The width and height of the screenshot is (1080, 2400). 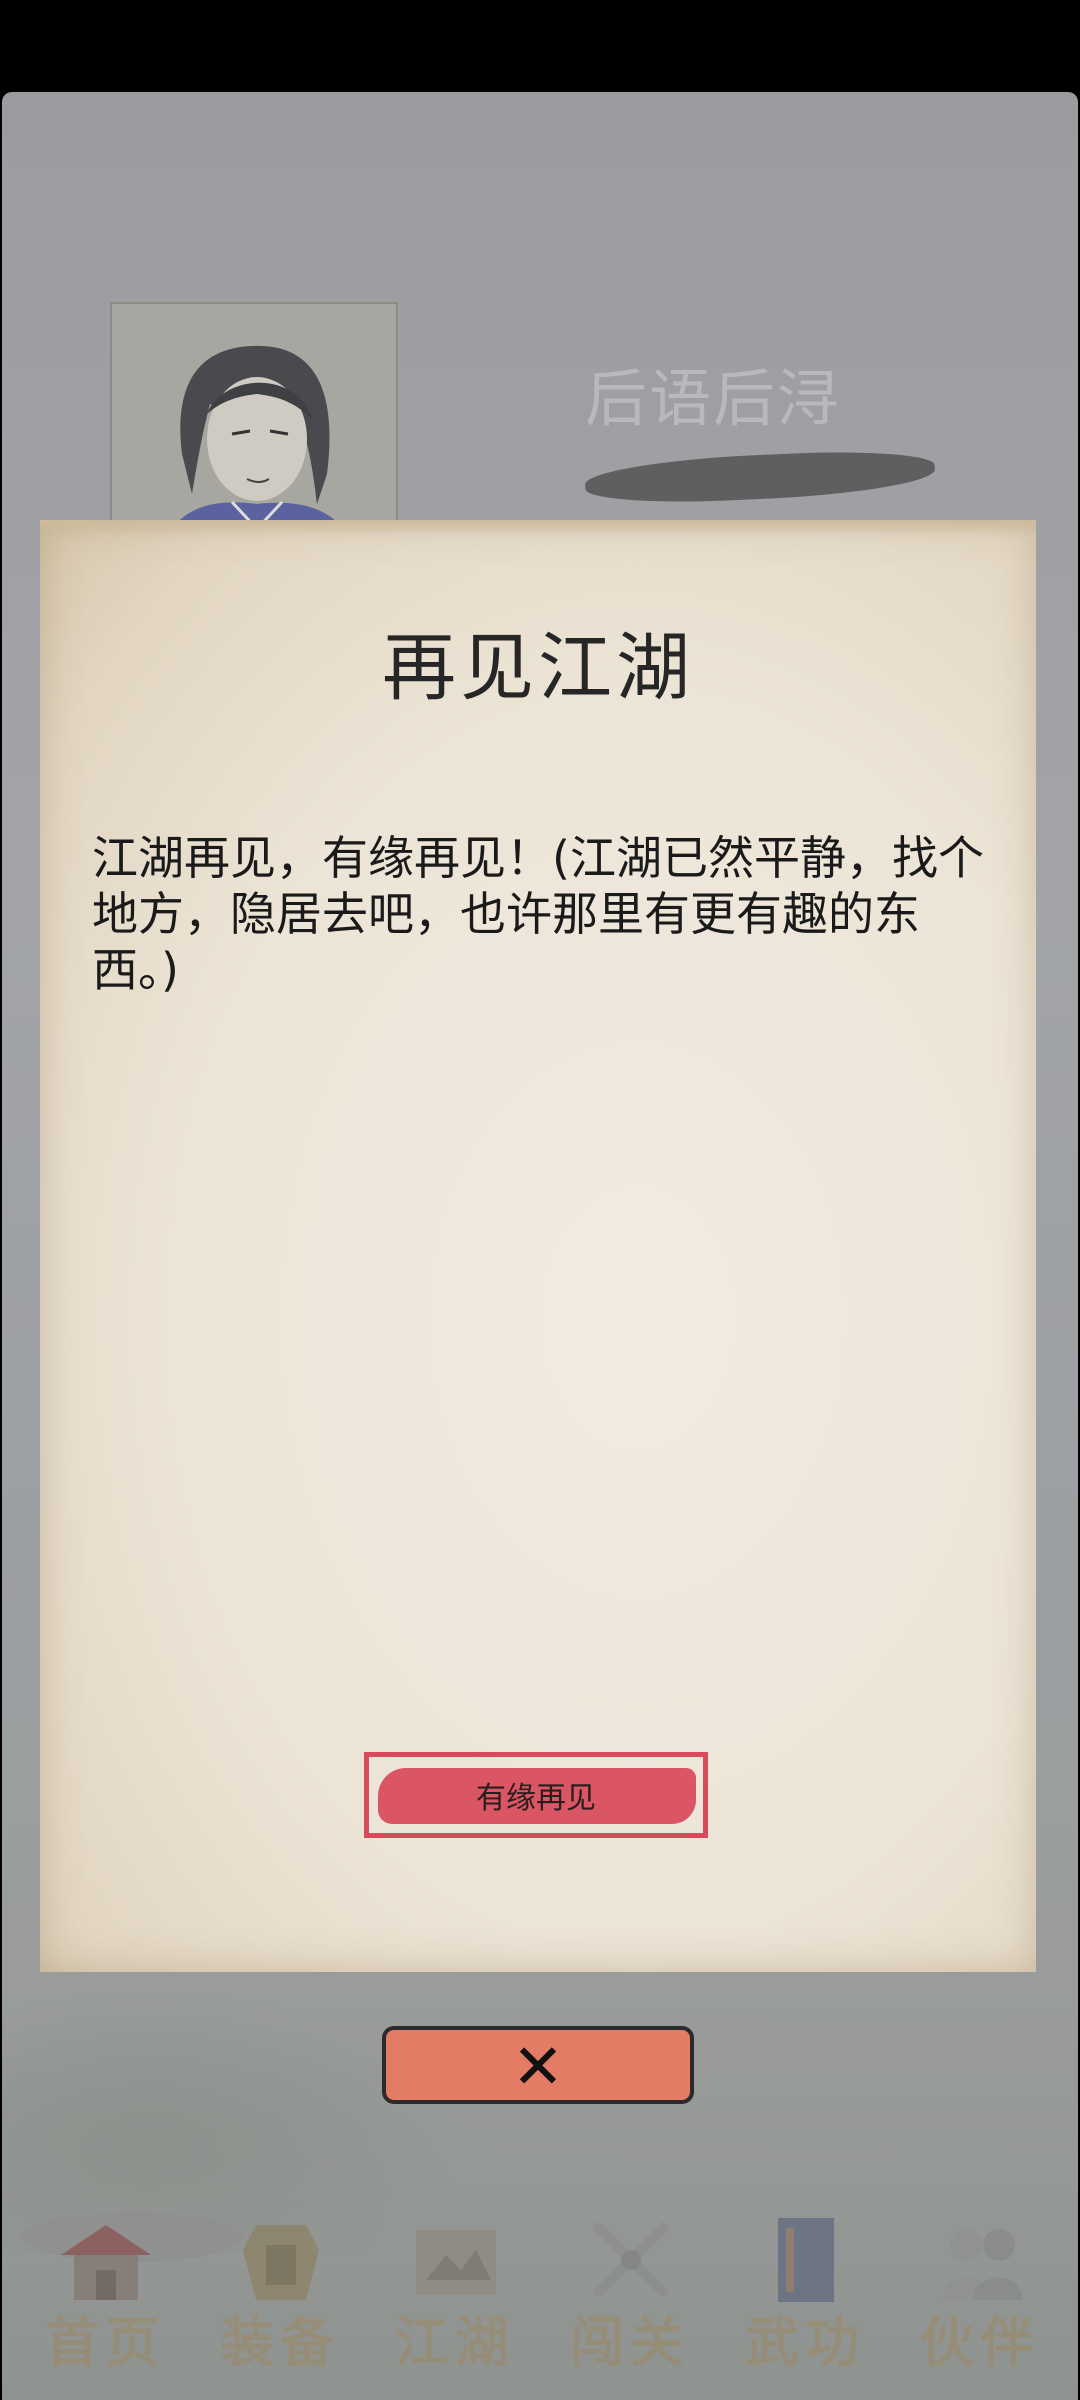 I want to click on close-x-icon: ✕, so click(x=538, y=2066).